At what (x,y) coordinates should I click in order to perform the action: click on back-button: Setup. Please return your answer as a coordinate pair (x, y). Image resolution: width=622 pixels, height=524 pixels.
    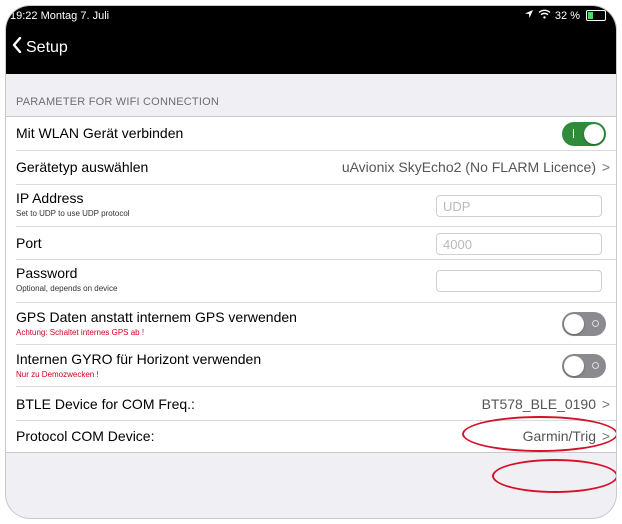
    Looking at the image, I should click on (40, 47).